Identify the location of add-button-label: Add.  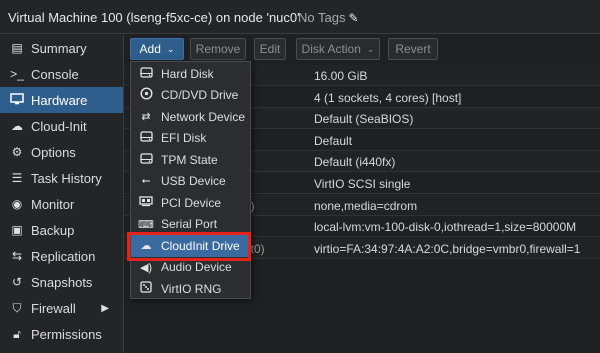
(150, 49).